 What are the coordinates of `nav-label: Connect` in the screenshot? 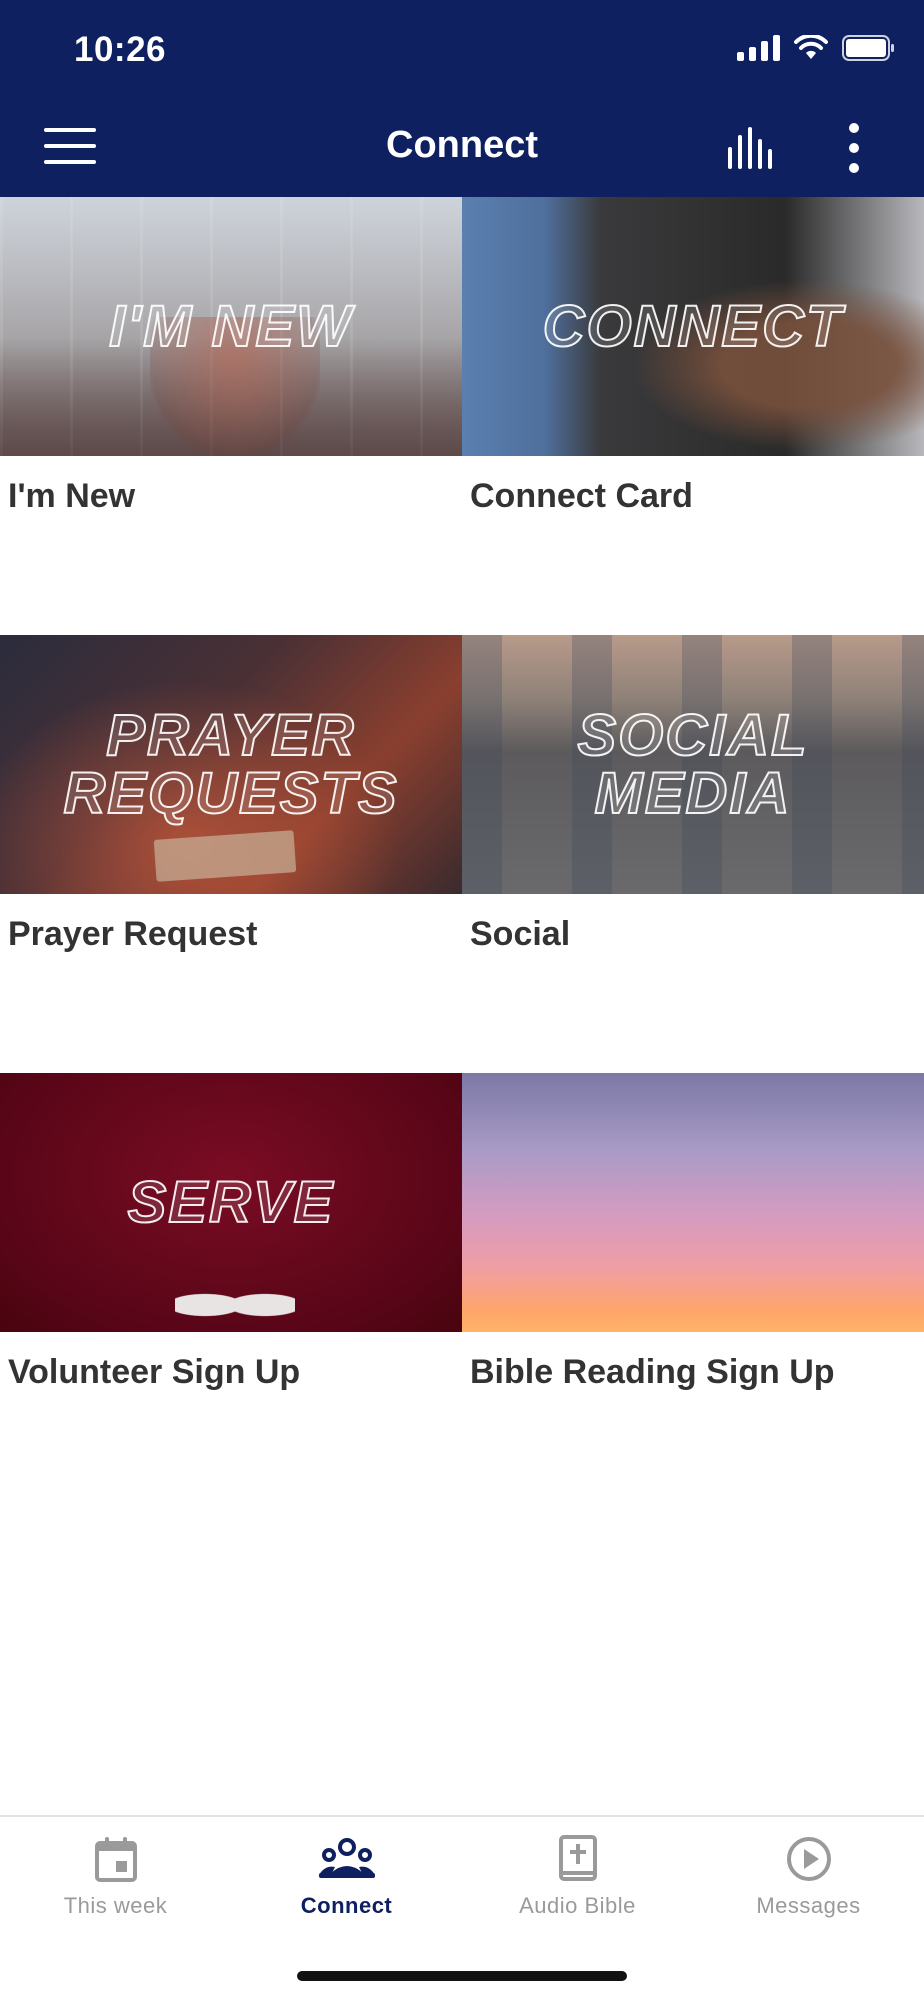 It's located at (346, 1905).